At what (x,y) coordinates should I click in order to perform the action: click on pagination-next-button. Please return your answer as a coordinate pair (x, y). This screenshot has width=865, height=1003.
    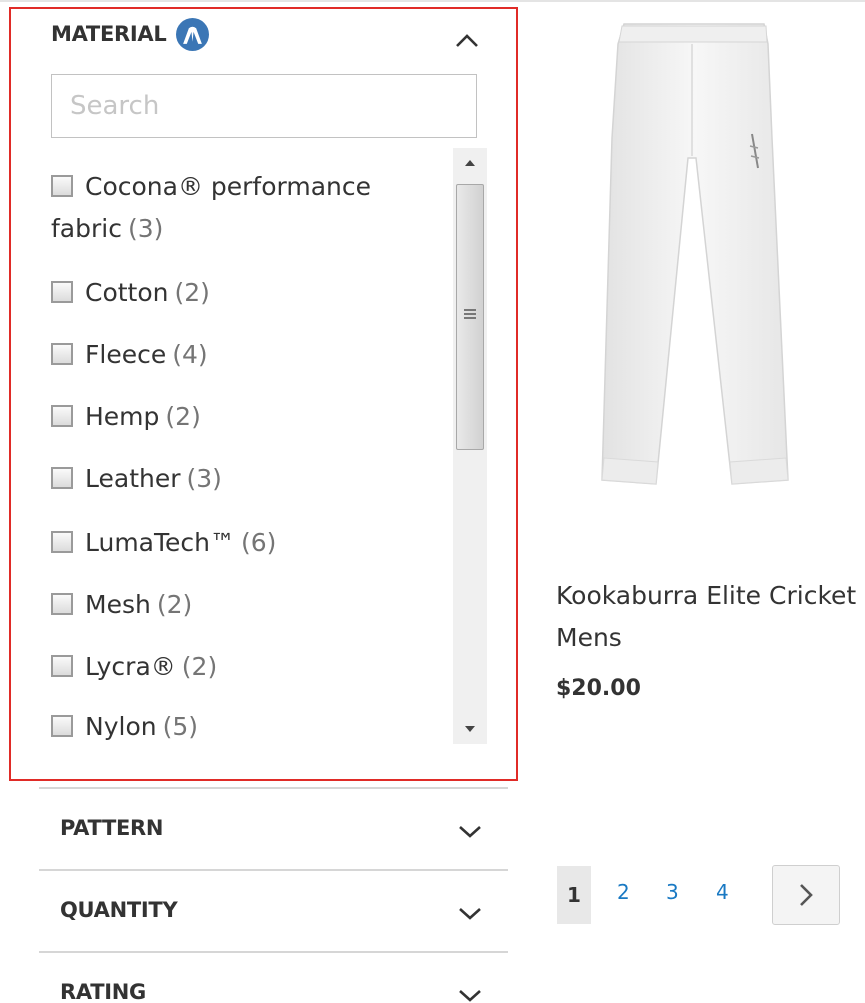
    Looking at the image, I should click on (806, 895).